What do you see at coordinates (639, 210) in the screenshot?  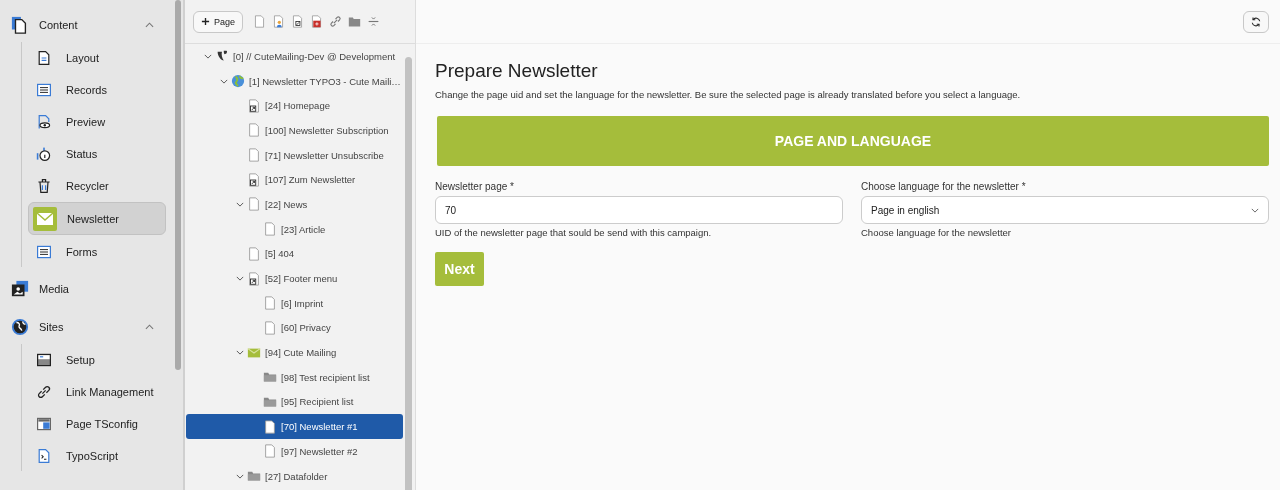 I see `input-field: 70` at bounding box center [639, 210].